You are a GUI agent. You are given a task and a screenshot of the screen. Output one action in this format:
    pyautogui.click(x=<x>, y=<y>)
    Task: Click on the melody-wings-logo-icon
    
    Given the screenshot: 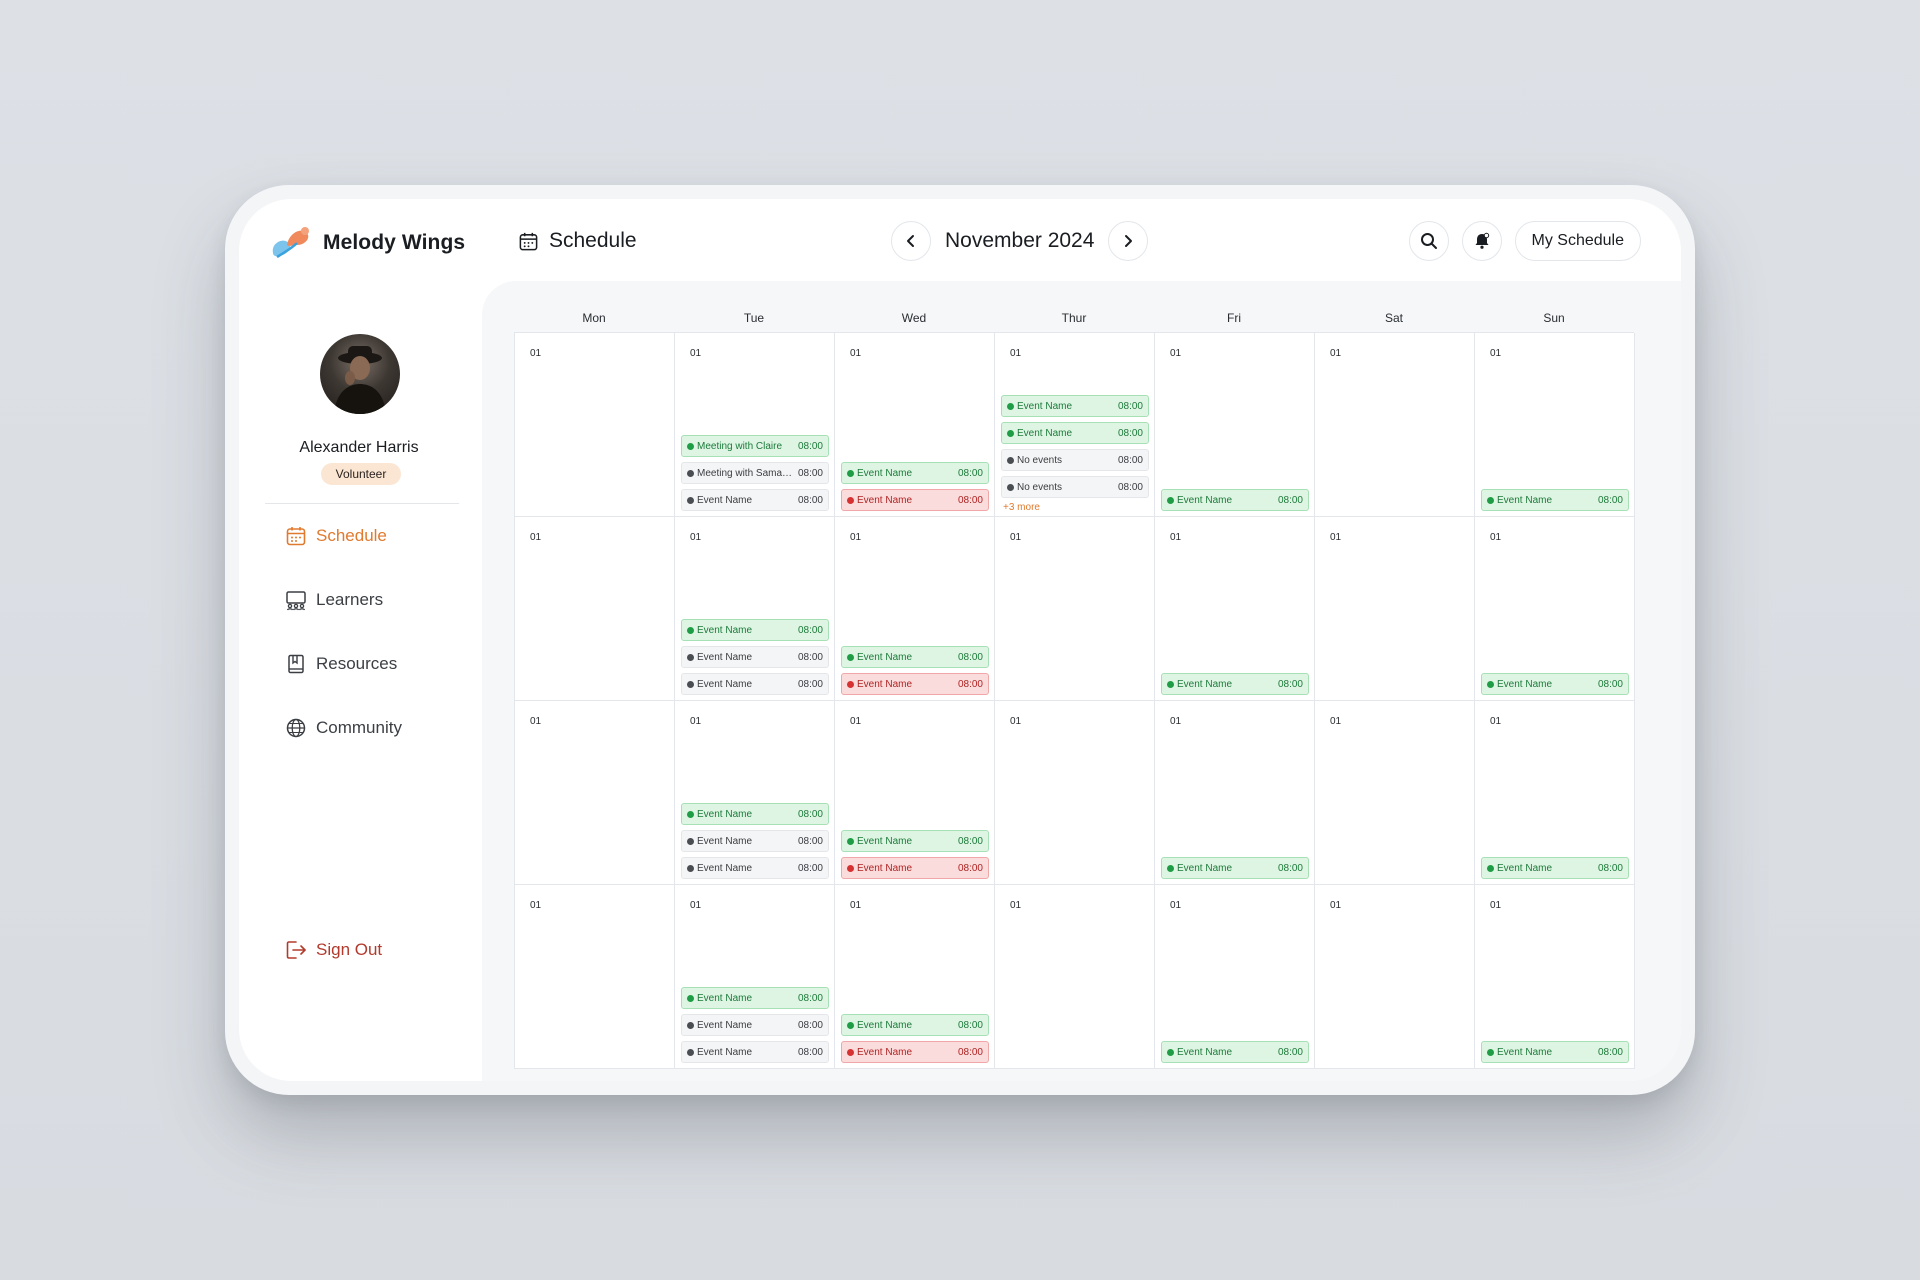 What is the action you would take?
    pyautogui.click(x=290, y=243)
    